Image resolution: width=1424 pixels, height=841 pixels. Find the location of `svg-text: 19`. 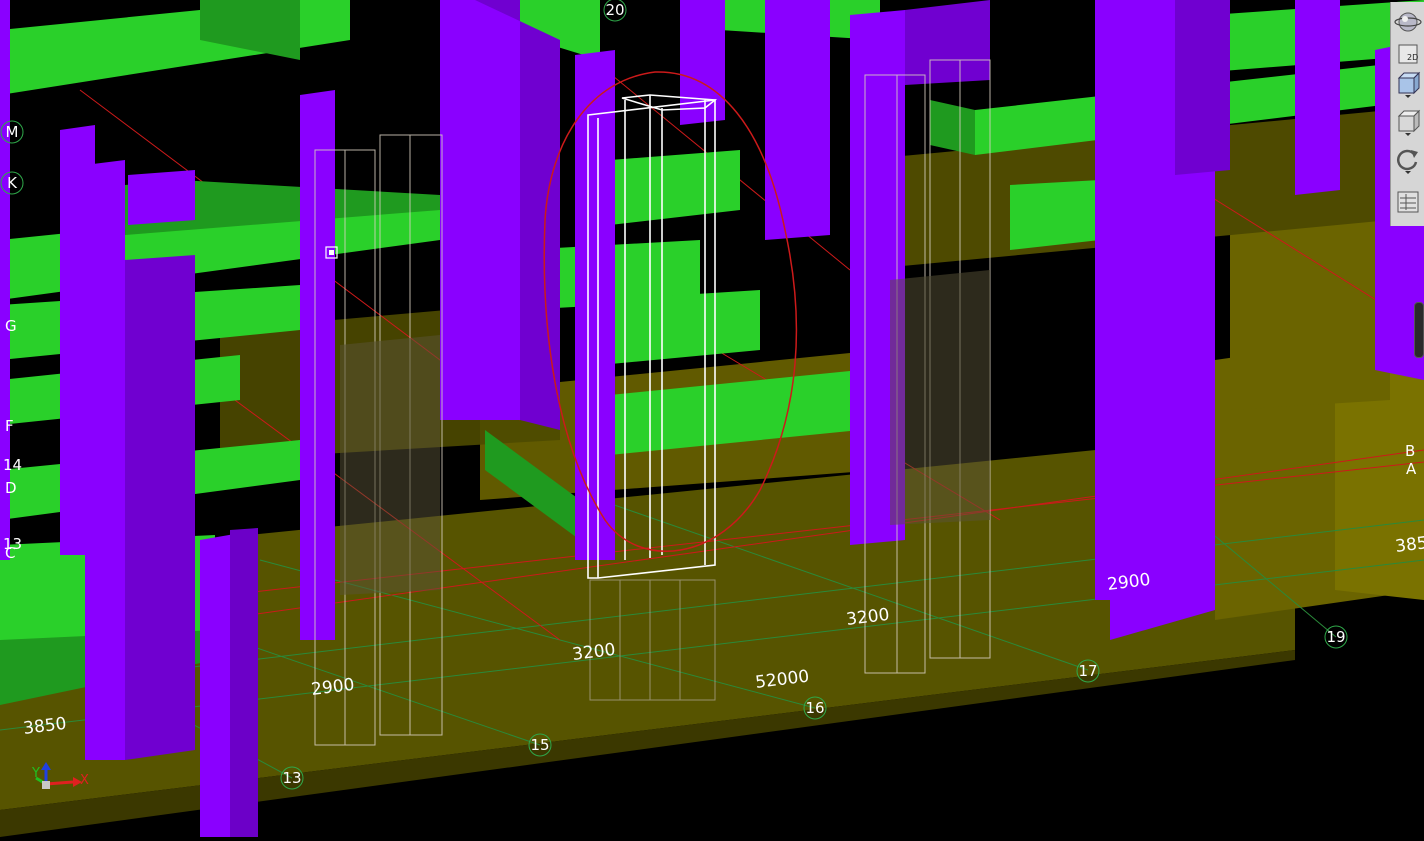

svg-text: 19 is located at coordinates (1335, 637).